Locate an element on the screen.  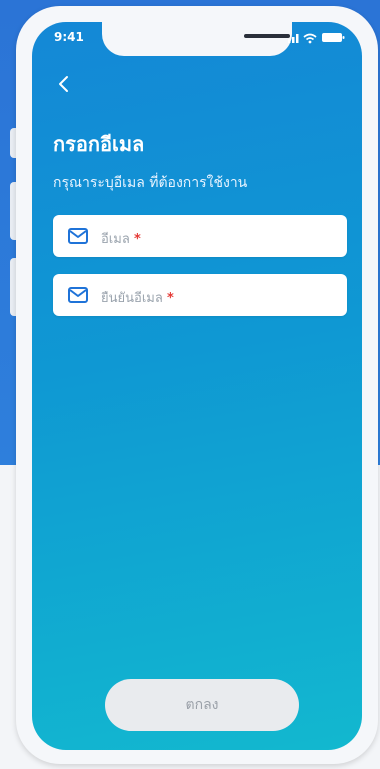
confirm-email-placeholder-text: ยืนยันอีเมล is located at coordinates (132, 298).